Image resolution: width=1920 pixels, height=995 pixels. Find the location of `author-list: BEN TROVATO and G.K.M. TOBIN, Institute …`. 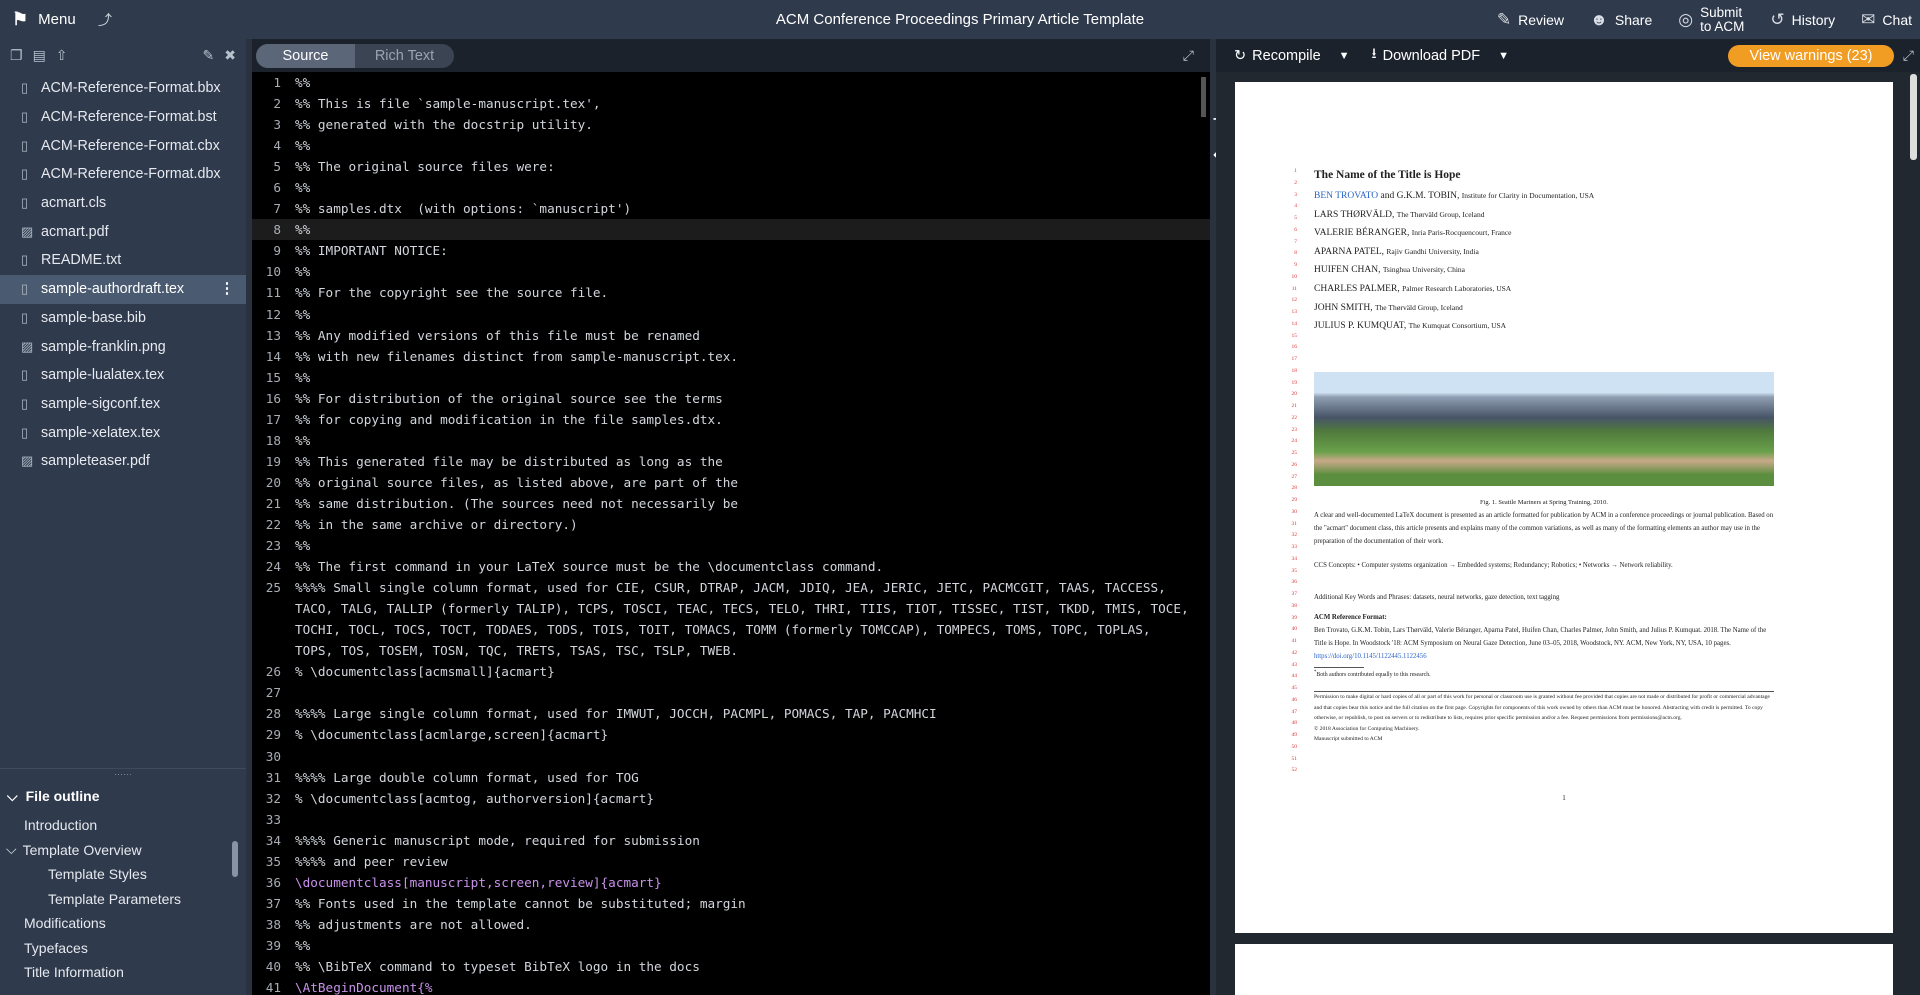

author-list: BEN TROVATO and G.K.M. TOBIN, Institute … is located at coordinates (1454, 261).